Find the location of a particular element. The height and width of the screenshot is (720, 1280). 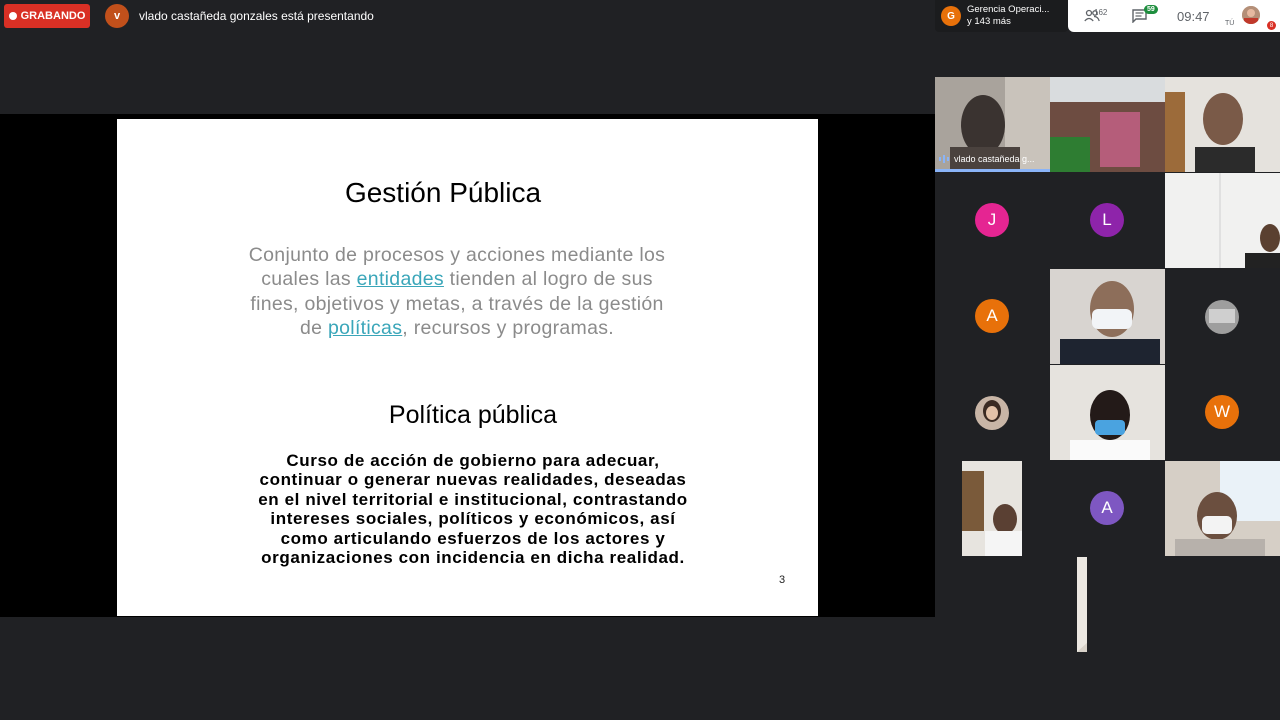

speaking-icon is located at coordinates (944, 159).